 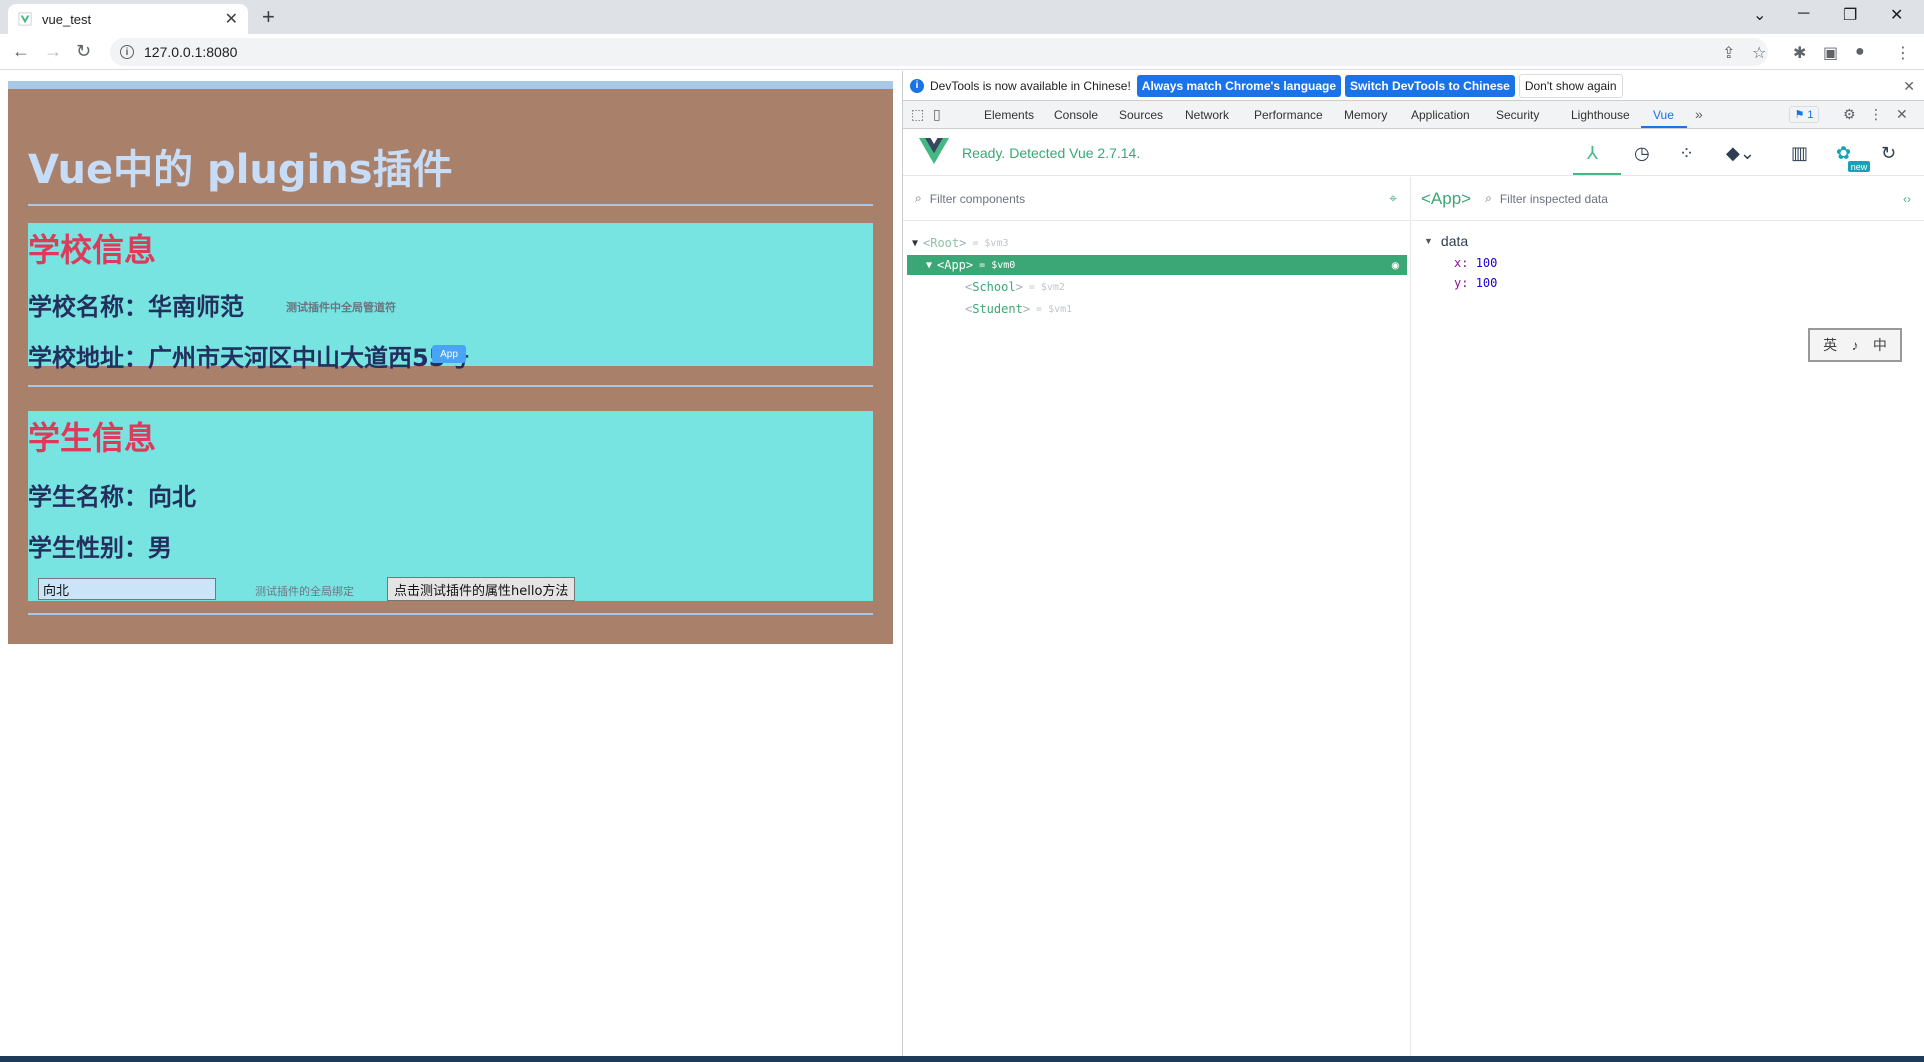 What do you see at coordinates (25, 19) in the screenshot?
I see `vue-favicon-icon` at bounding box center [25, 19].